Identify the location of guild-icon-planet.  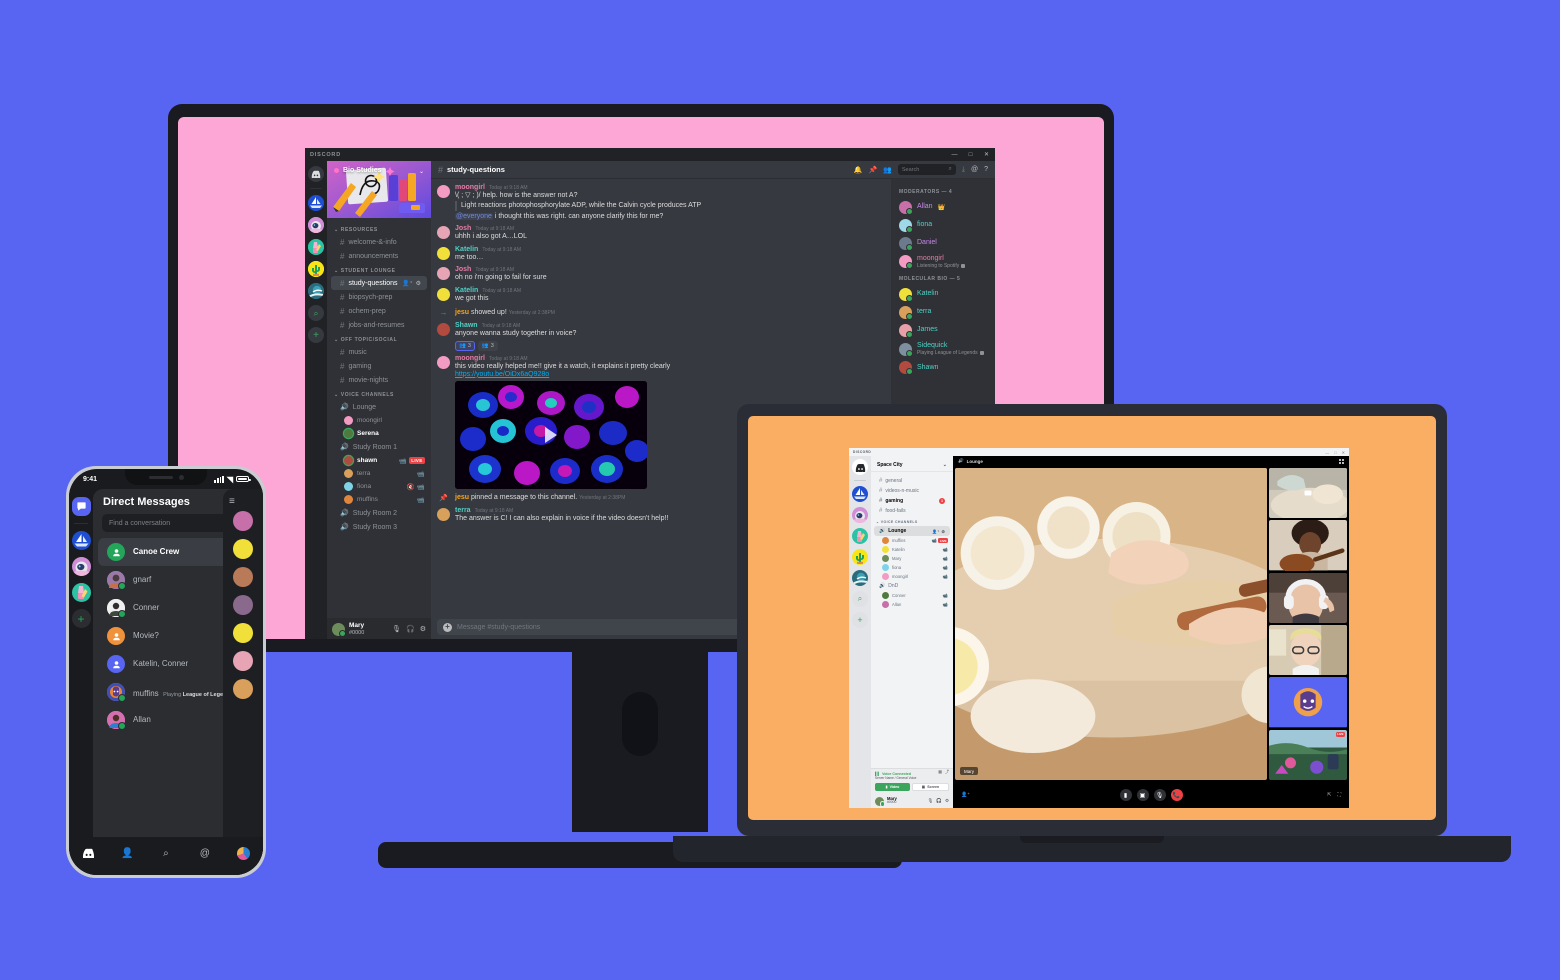
(316, 291).